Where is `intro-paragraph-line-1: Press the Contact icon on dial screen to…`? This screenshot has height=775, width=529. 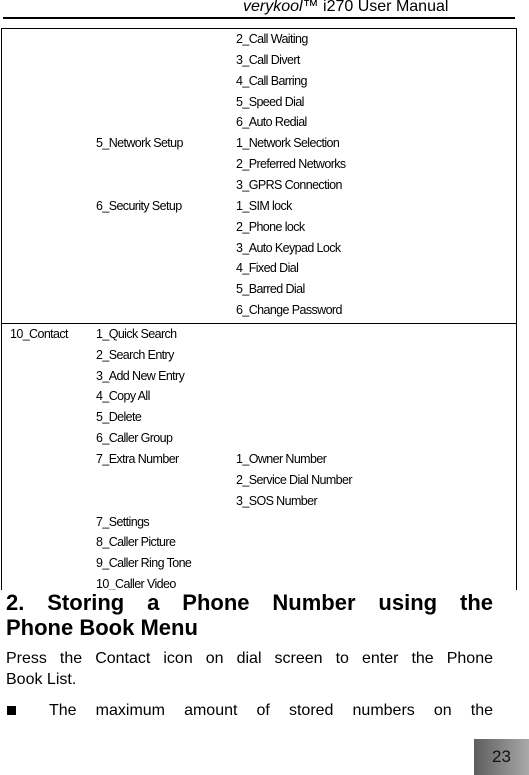
intro-paragraph-line-1: Press the Contact icon on dial screen to… is located at coordinates (249, 658).